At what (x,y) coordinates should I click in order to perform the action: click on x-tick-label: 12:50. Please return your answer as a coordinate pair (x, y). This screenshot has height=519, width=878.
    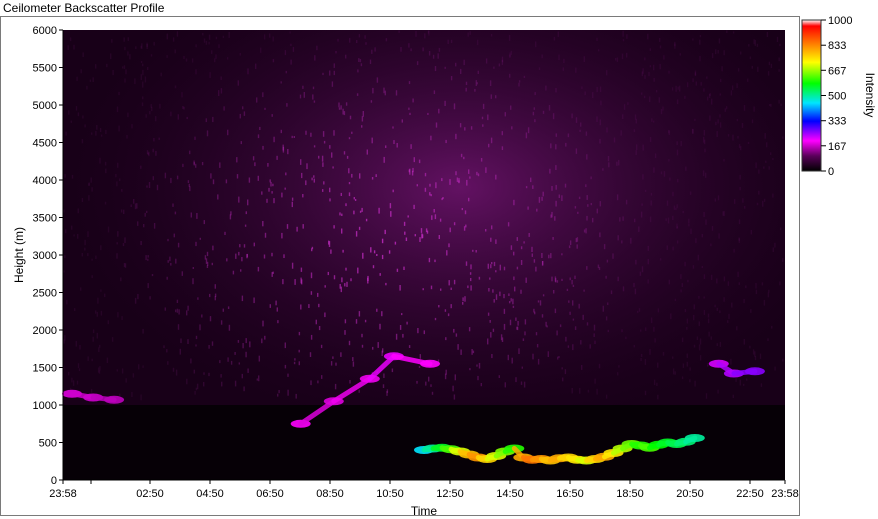
    Looking at the image, I should click on (450, 494).